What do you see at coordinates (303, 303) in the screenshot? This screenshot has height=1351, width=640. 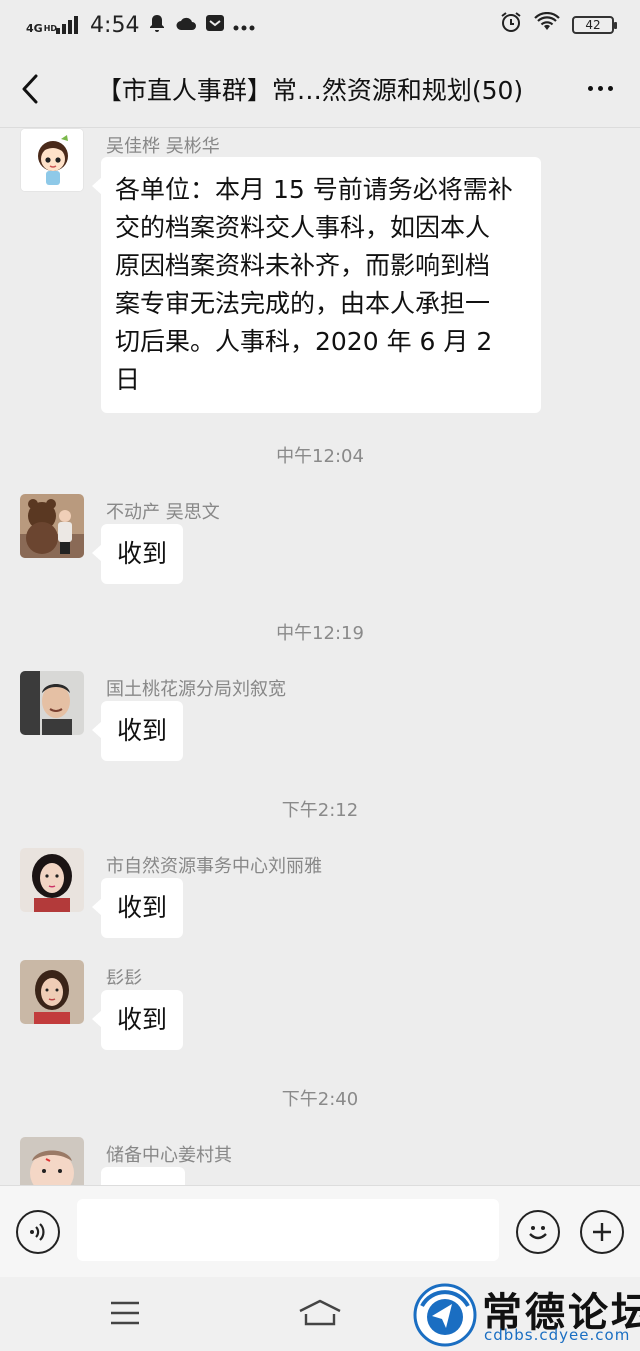 I see `message-line: 案专审无法完成的，由本人承担一` at bounding box center [303, 303].